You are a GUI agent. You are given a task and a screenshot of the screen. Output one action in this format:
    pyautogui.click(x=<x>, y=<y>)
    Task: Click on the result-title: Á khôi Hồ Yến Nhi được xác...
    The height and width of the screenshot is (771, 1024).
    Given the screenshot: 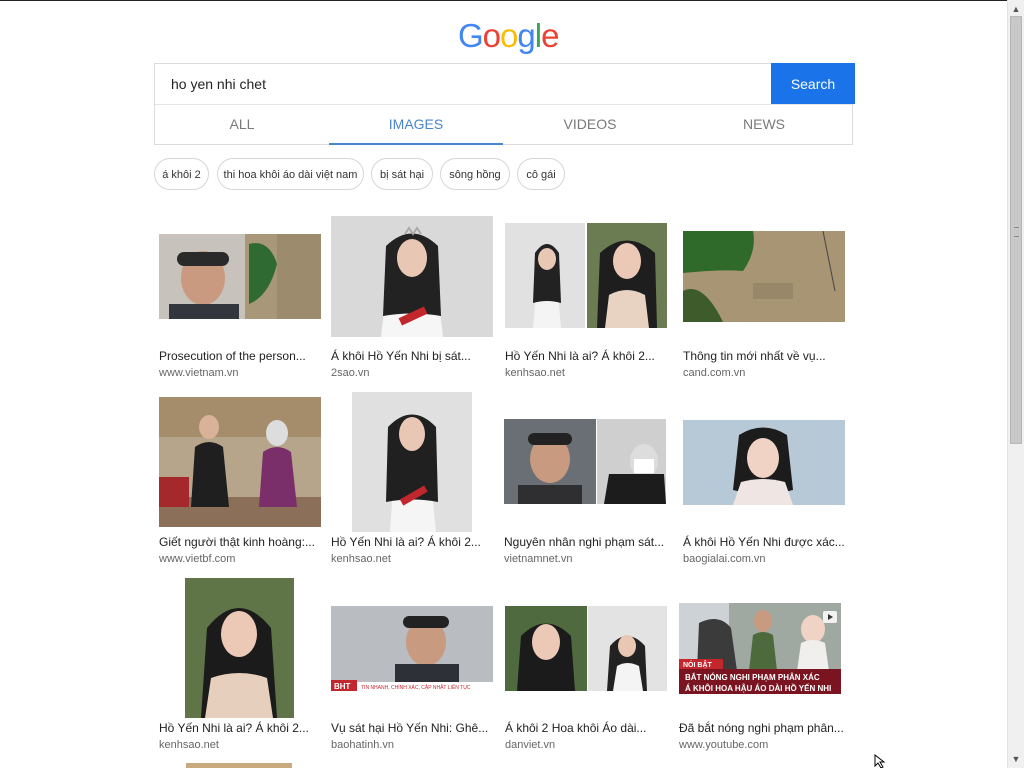 What is the action you would take?
    pyautogui.click(x=768, y=542)
    